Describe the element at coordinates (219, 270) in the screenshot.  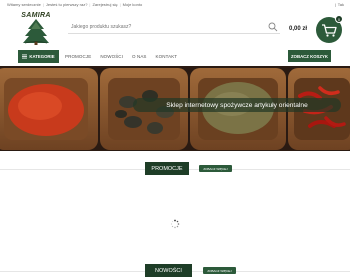
I see `news-more-button: ZOBACZ WIĘCEJ` at that location.